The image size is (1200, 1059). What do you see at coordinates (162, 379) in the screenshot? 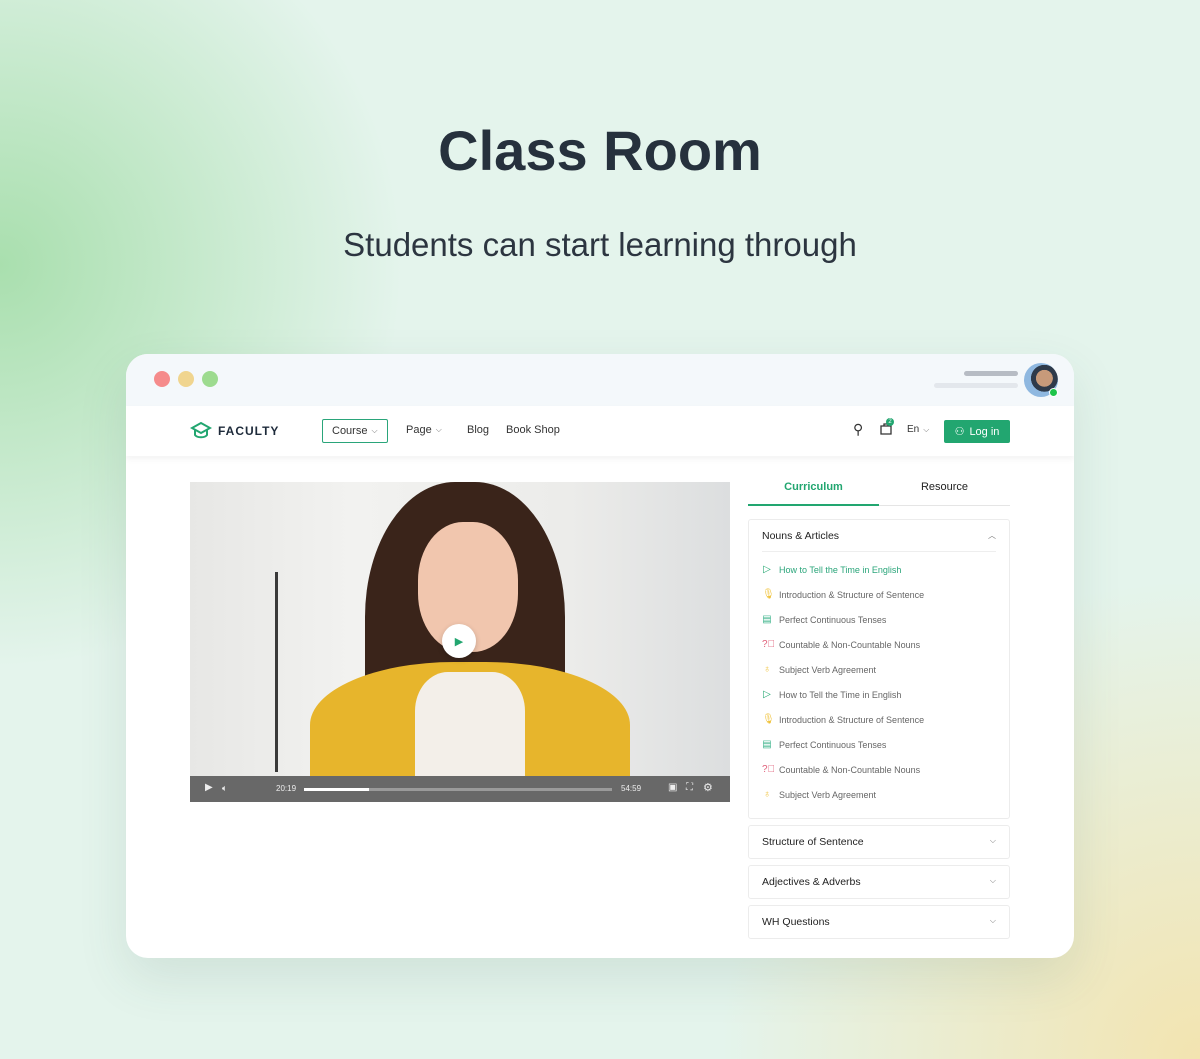
I see `close-window-dot` at bounding box center [162, 379].